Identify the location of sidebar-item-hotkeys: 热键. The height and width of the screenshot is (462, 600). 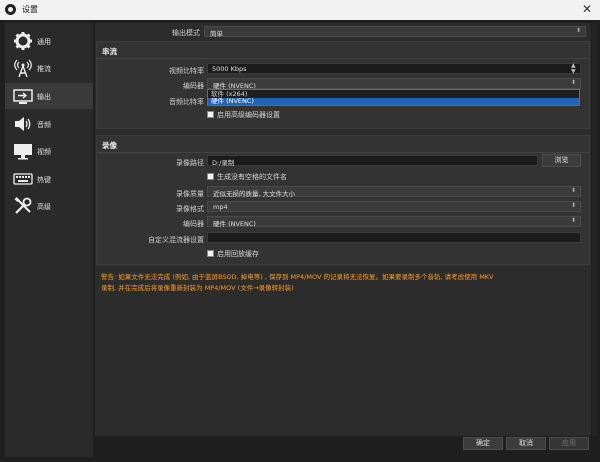
(49, 179).